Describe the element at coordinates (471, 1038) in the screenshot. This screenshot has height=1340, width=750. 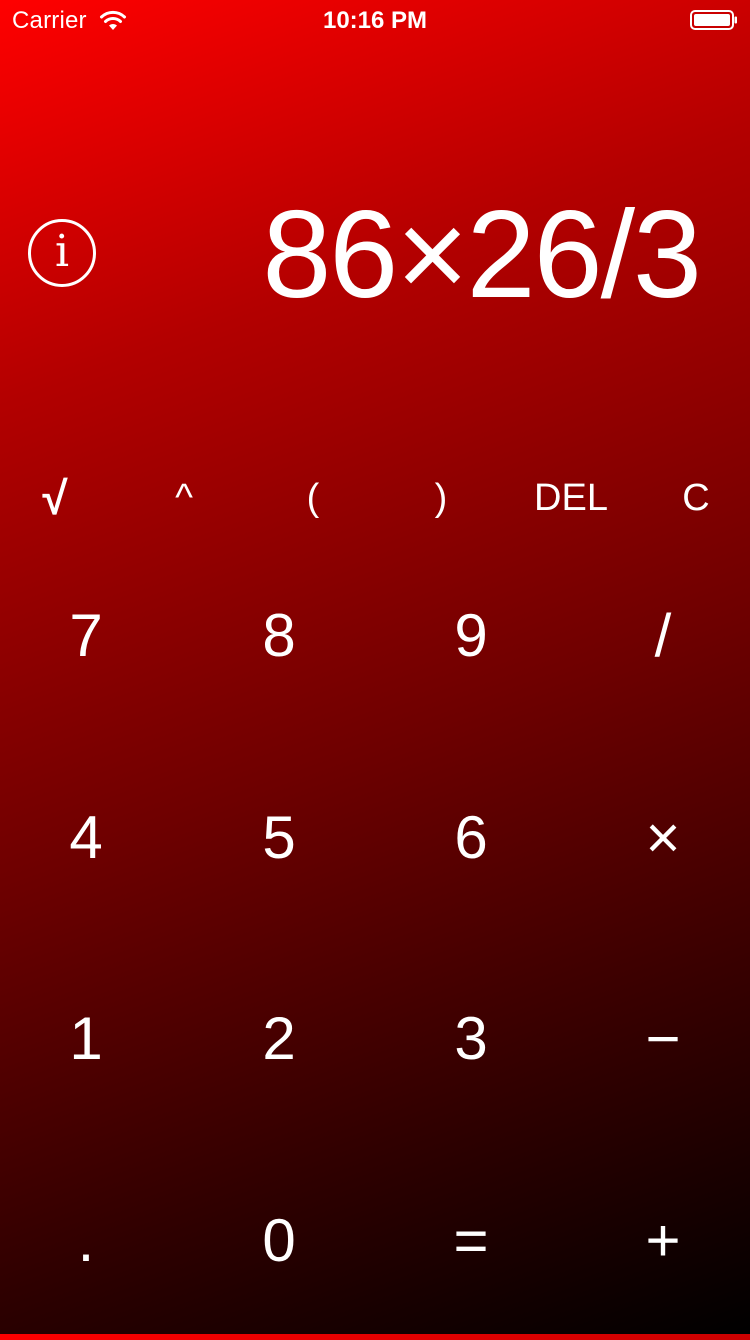
I see `digit-3-button: 3` at that location.